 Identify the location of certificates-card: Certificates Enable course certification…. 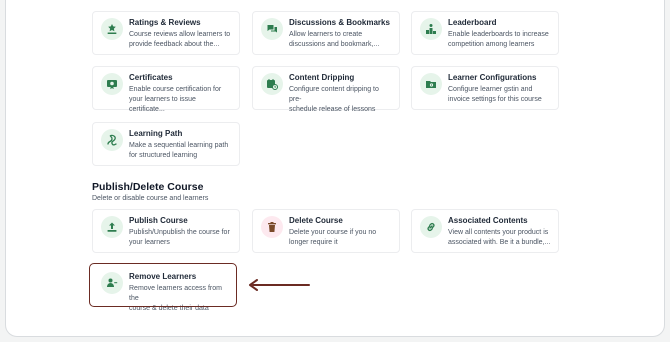
(166, 89).